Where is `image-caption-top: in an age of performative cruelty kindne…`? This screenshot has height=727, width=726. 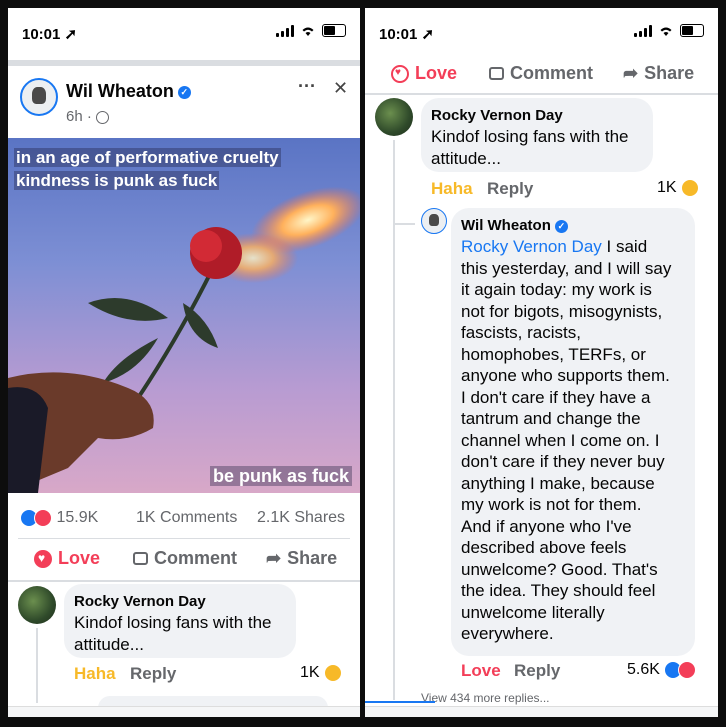
image-caption-top: in an age of performative cruelty kindne… is located at coordinates (147, 169).